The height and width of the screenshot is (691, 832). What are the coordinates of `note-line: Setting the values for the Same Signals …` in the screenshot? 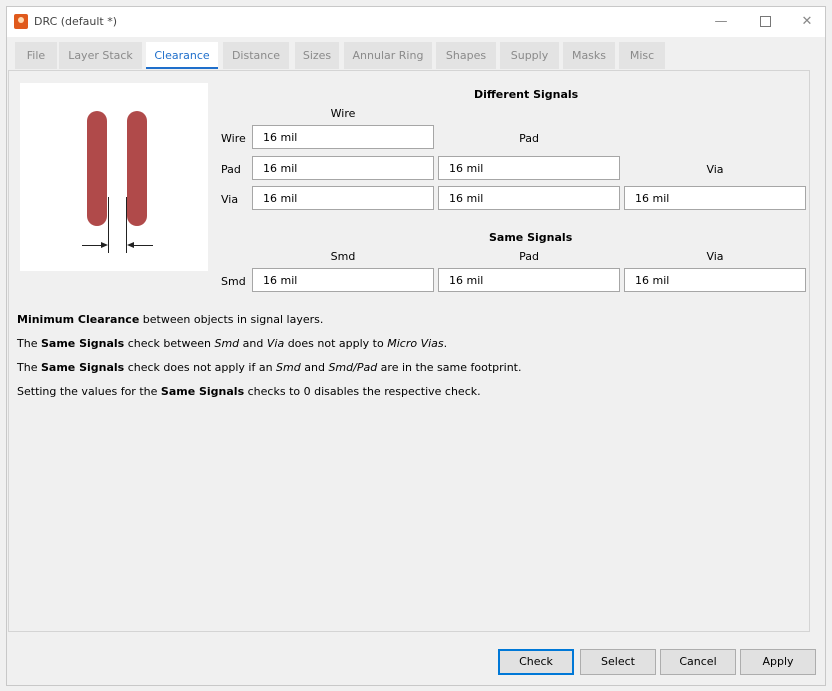 It's located at (249, 391).